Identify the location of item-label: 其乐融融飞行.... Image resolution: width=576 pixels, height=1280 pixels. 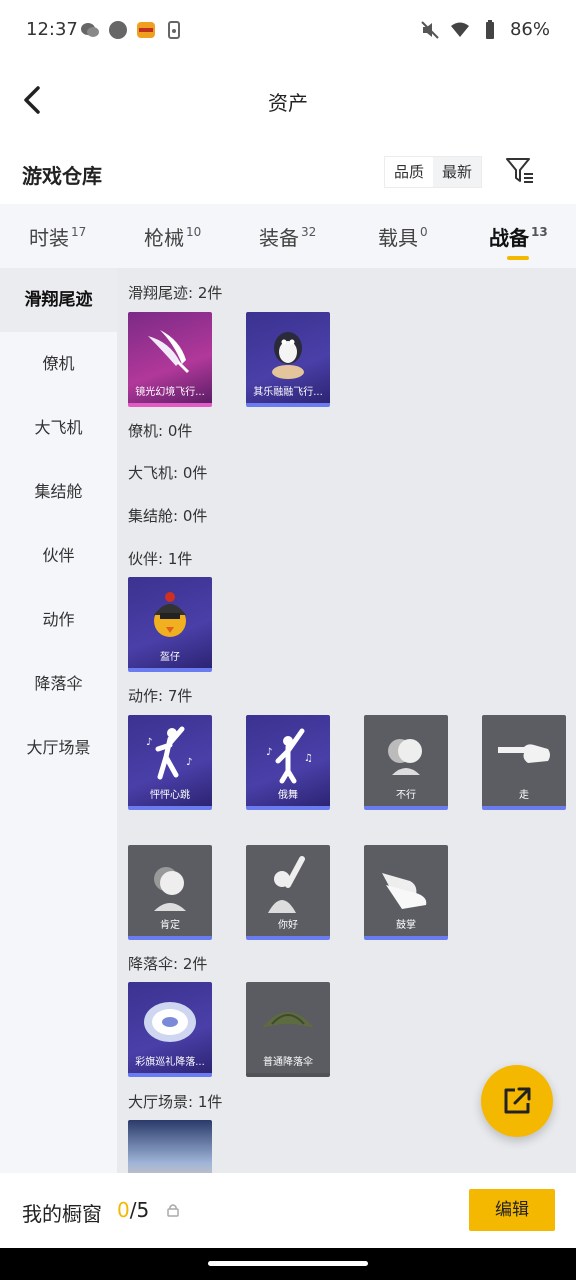
(288, 392).